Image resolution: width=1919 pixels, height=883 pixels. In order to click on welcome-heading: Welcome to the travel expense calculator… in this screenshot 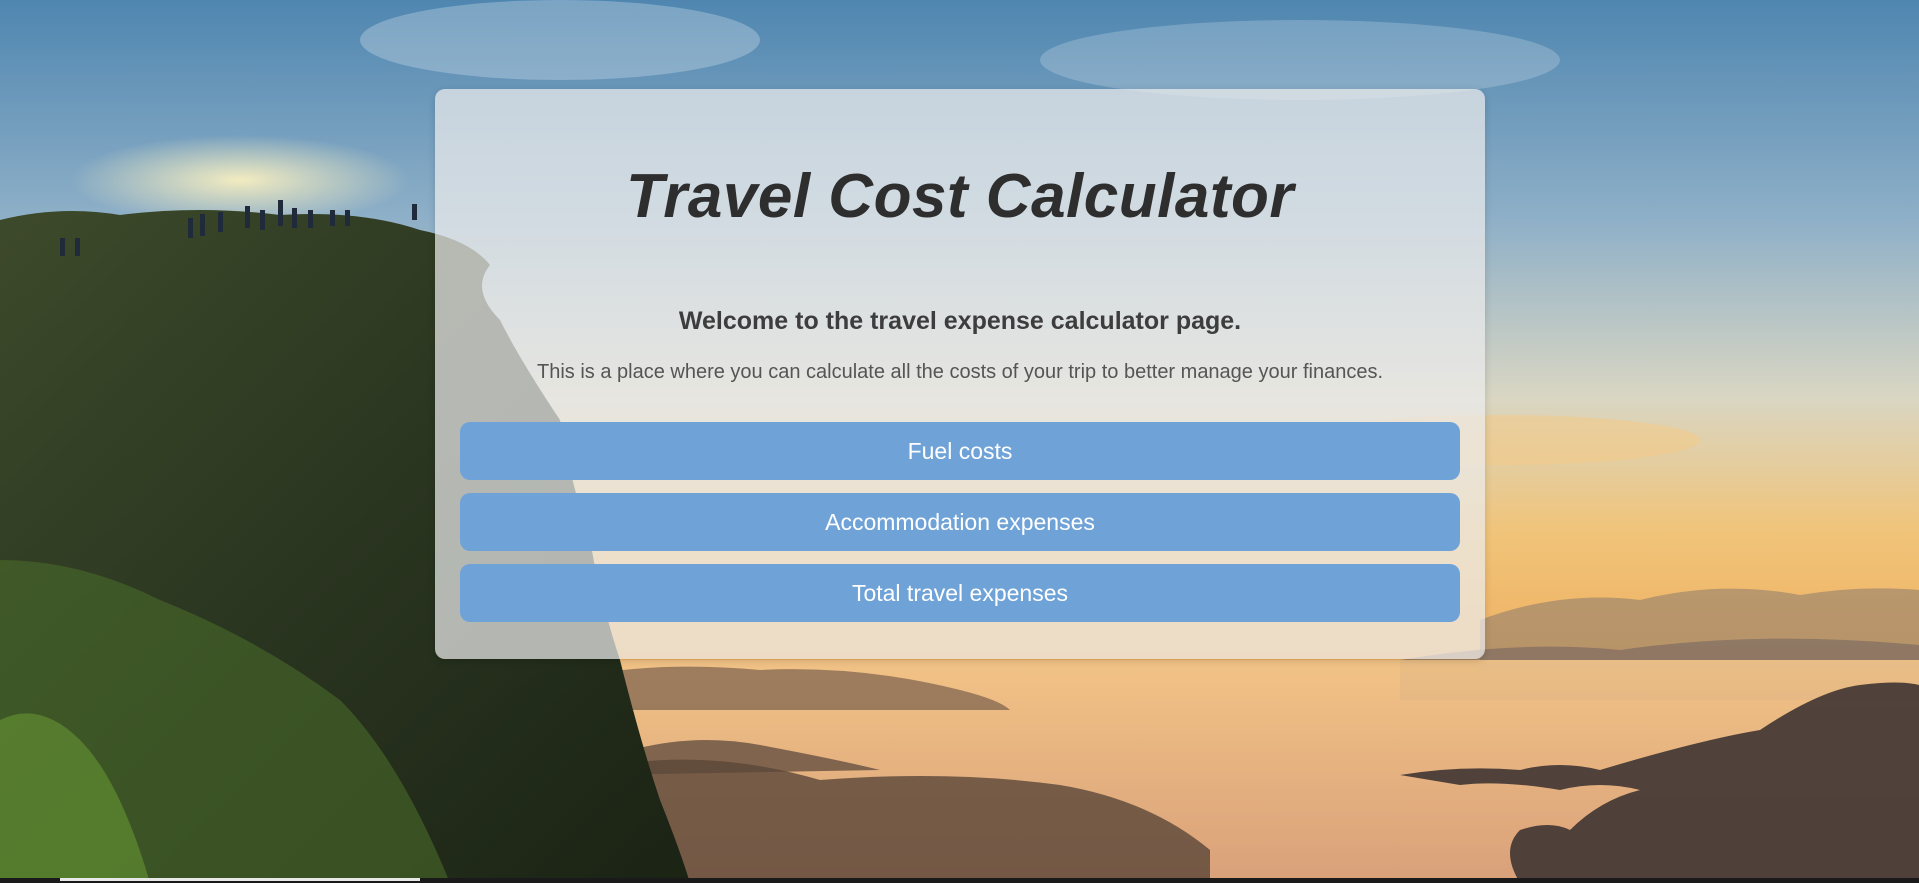, I will do `click(960, 321)`.